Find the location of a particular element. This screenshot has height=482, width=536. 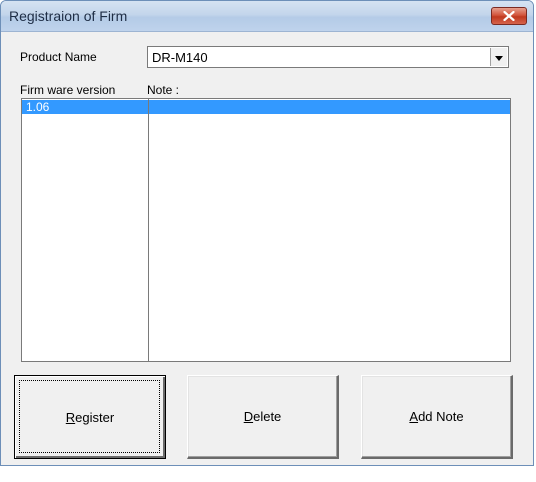

delete-button: Delete is located at coordinates (263, 417).